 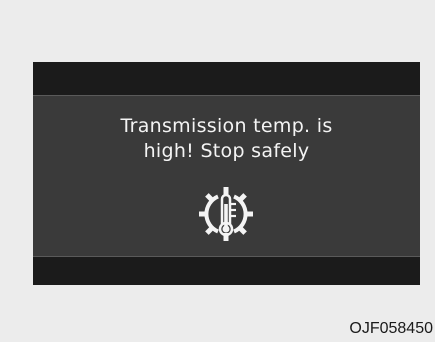 I want to click on warning-message-line-1: Transmission temp. is, so click(x=226, y=126).